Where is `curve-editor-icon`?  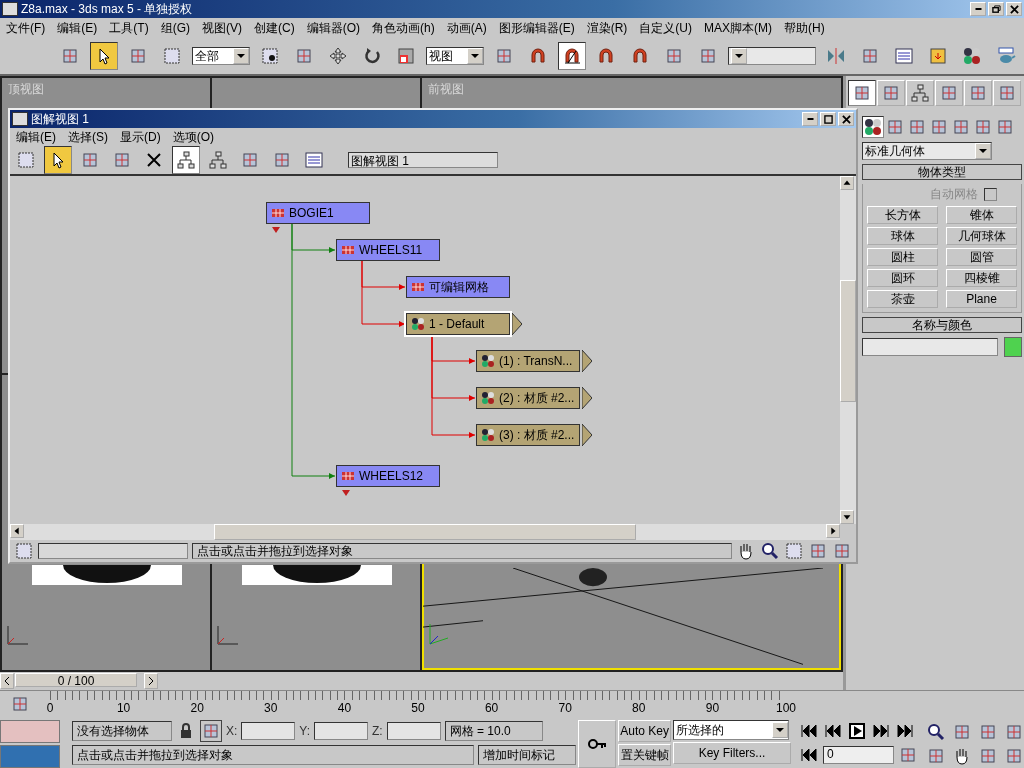
curve-editor-icon is located at coordinates (904, 56).